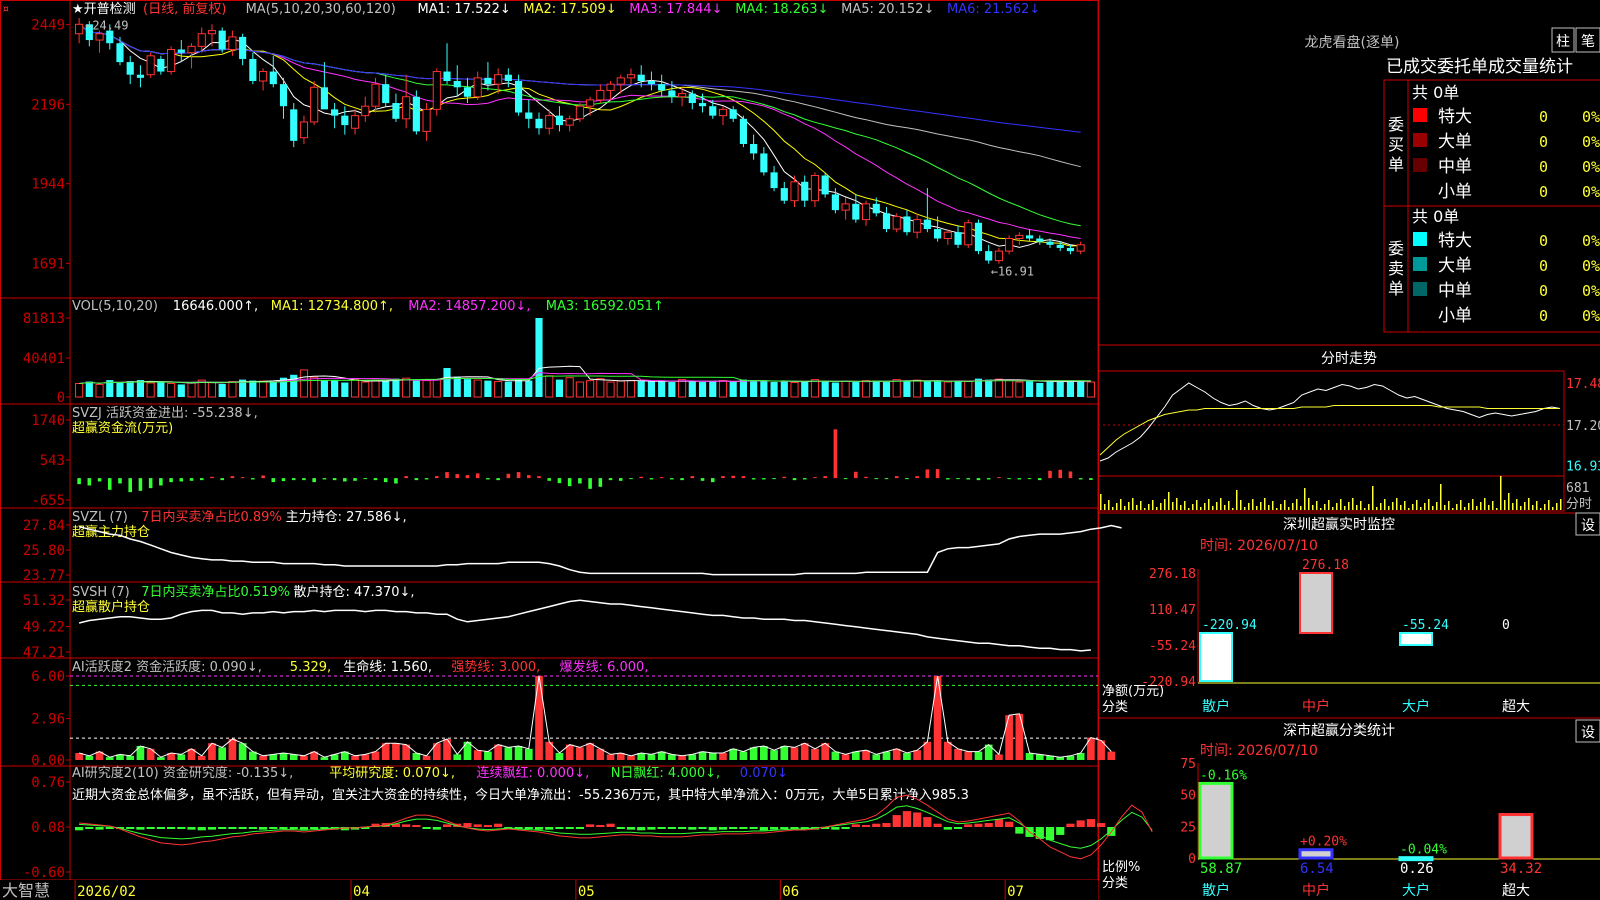  I want to click on sz-monitor-bar: -220.94, so click(1228, 650).